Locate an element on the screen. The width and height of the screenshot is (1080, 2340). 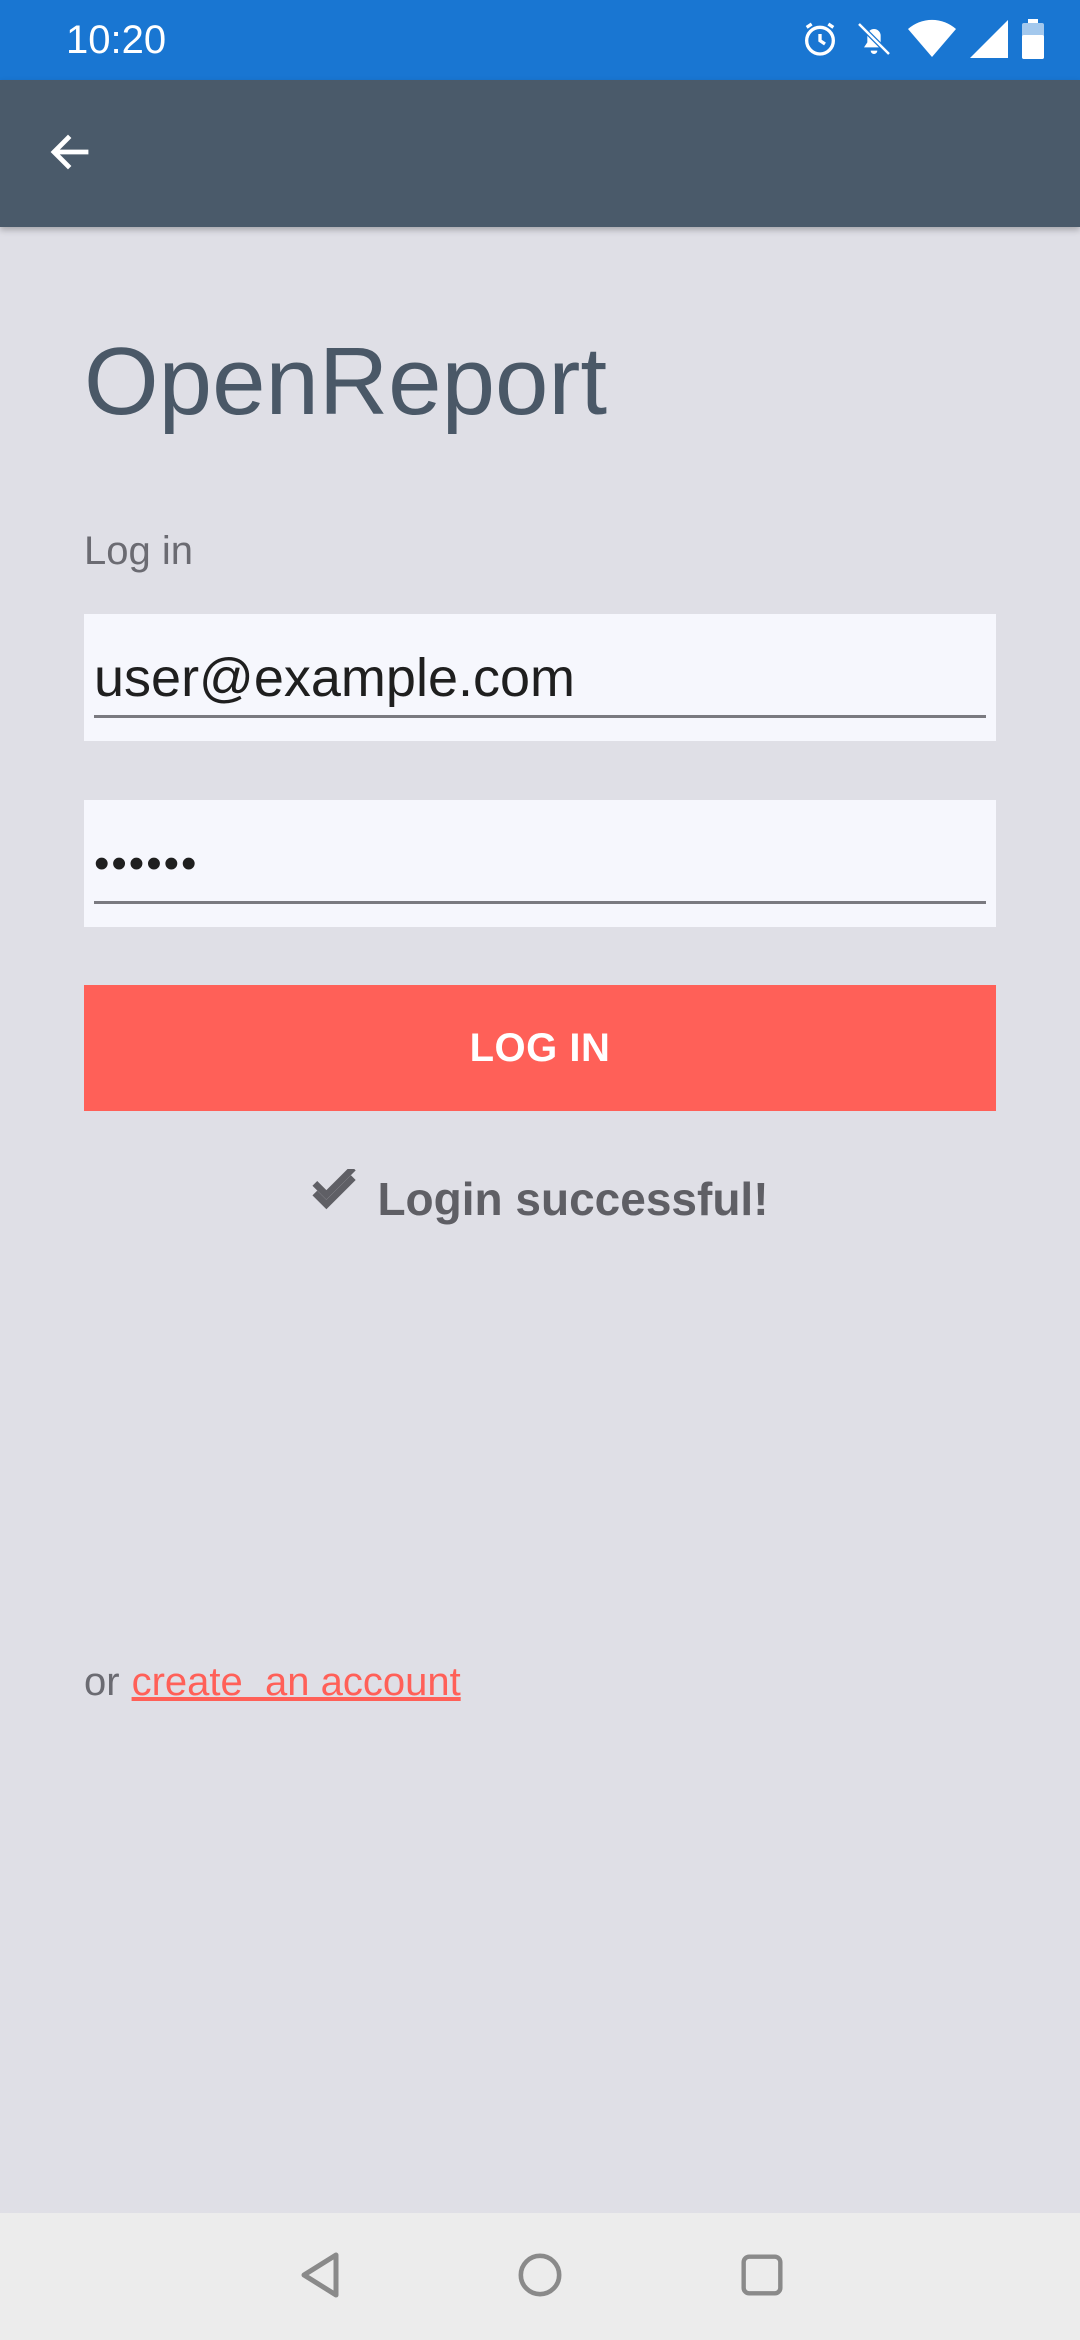
create-account-link: create an account is located at coordinates (296, 1682).